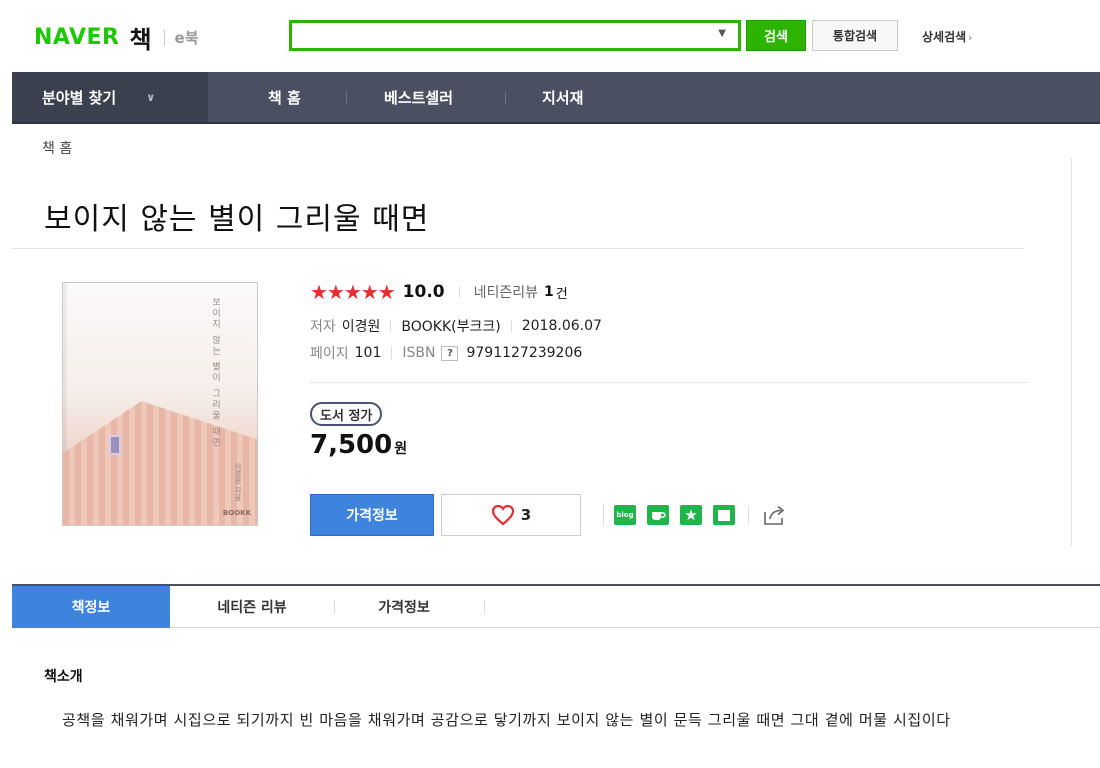  Describe the element at coordinates (524, 353) in the screenshot. I see `isbn-value: 9791127239206` at that location.